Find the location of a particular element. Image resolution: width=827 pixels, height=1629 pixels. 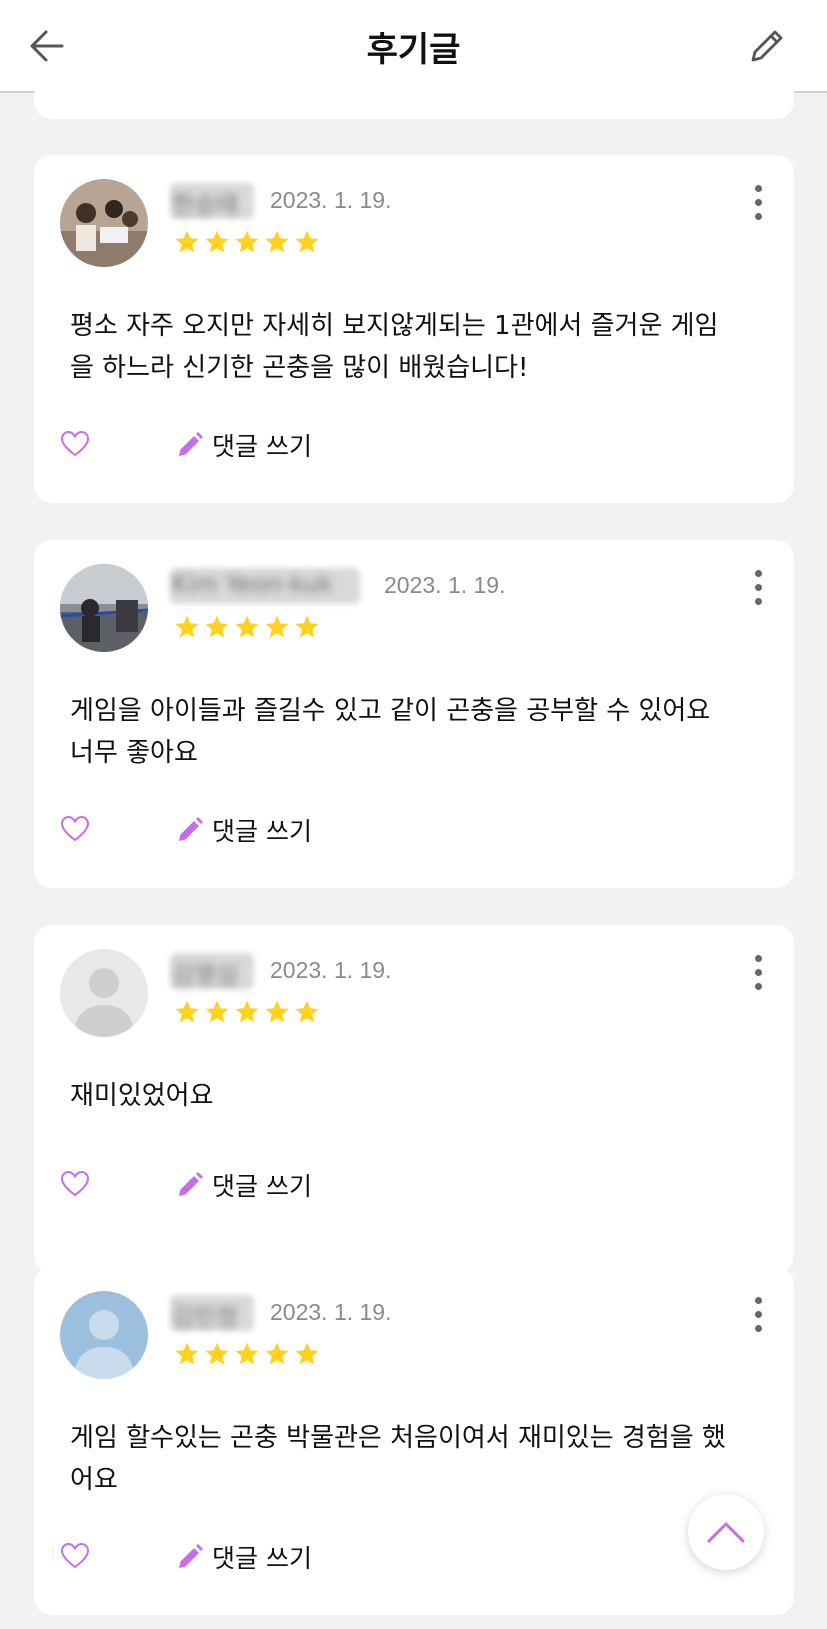

review-text-line: 을 하느라 신기한 곤충을 많이 배웠습니다! is located at coordinates (299, 368).